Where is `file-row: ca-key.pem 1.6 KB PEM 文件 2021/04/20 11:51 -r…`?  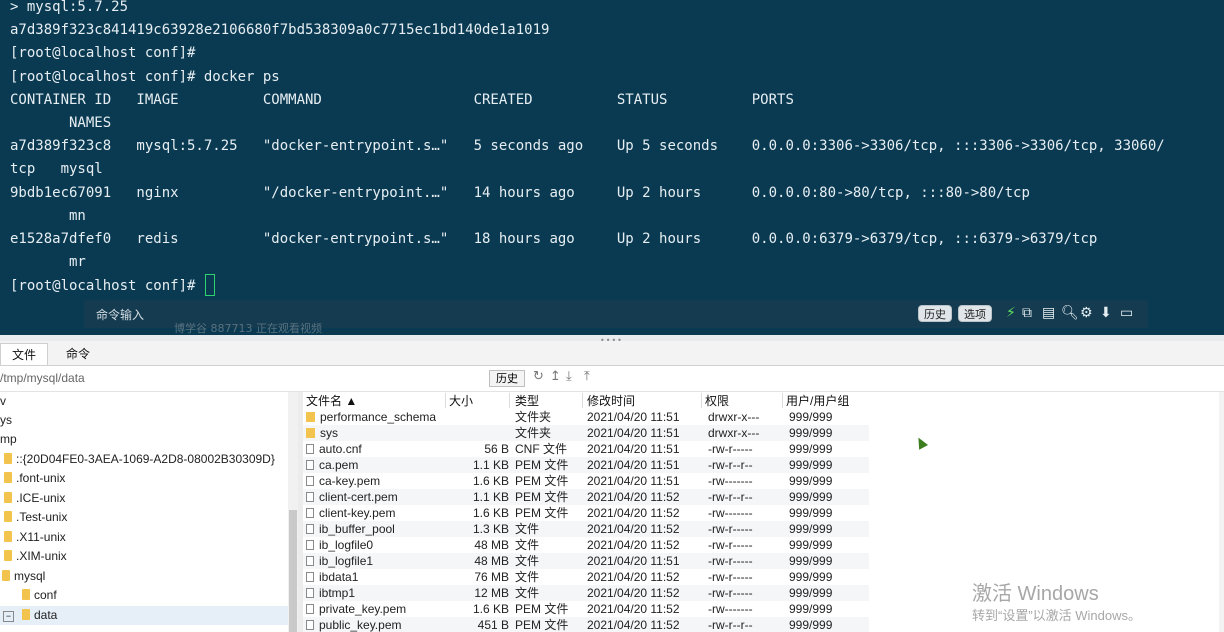 file-row: ca-key.pem 1.6 KB PEM 文件 2021/04/20 11:51 -r… is located at coordinates (586, 481).